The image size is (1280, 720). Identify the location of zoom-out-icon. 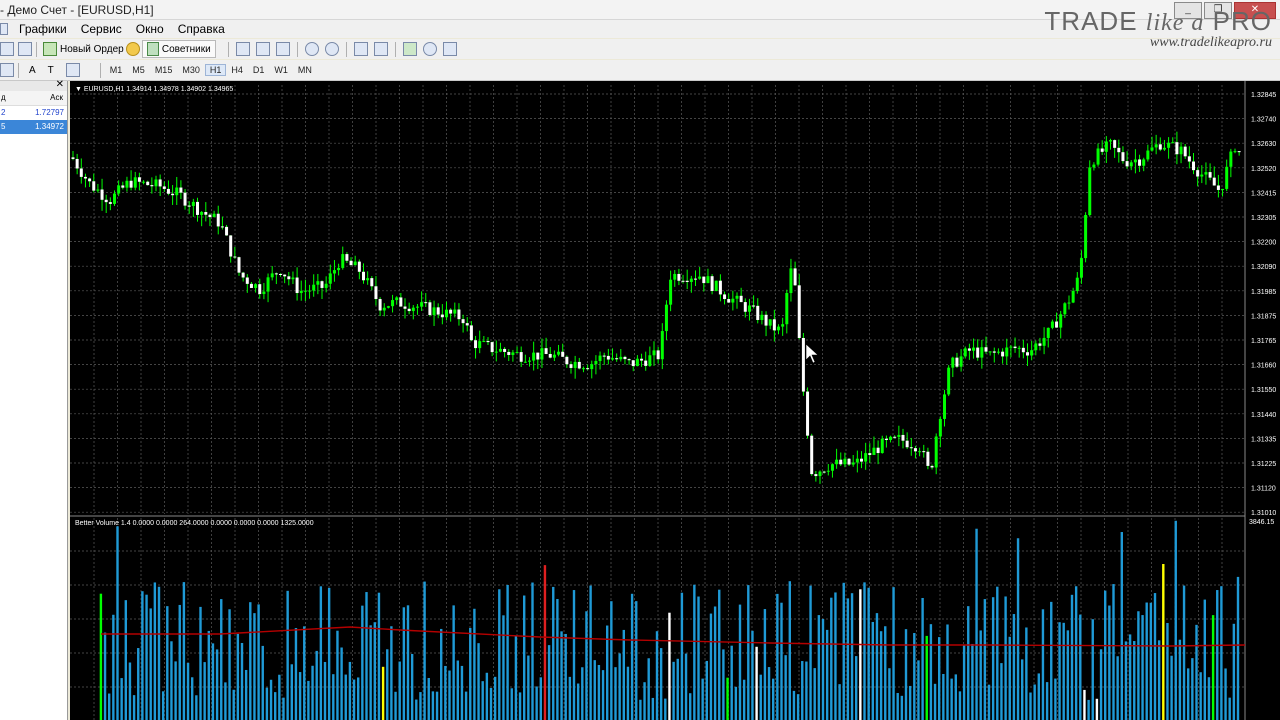
(331, 49).